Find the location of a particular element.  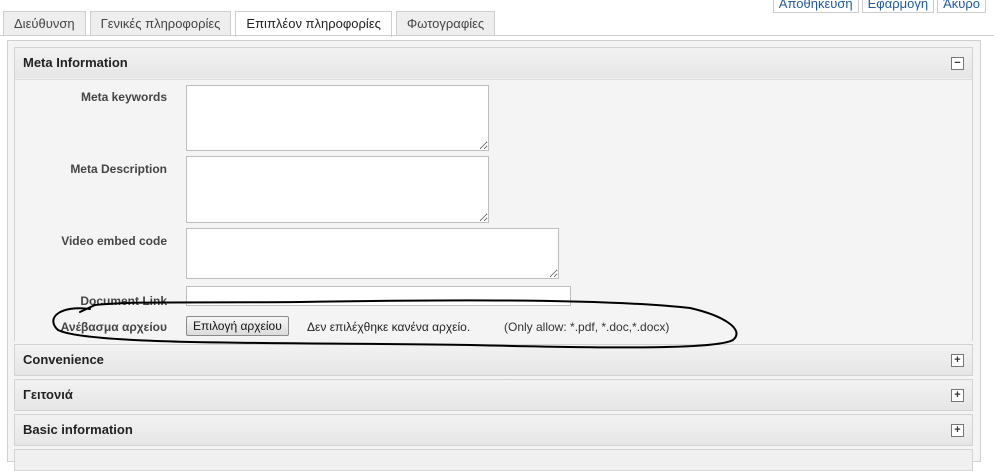

meta-keywords-label: Meta keywords is located at coordinates (123, 97).